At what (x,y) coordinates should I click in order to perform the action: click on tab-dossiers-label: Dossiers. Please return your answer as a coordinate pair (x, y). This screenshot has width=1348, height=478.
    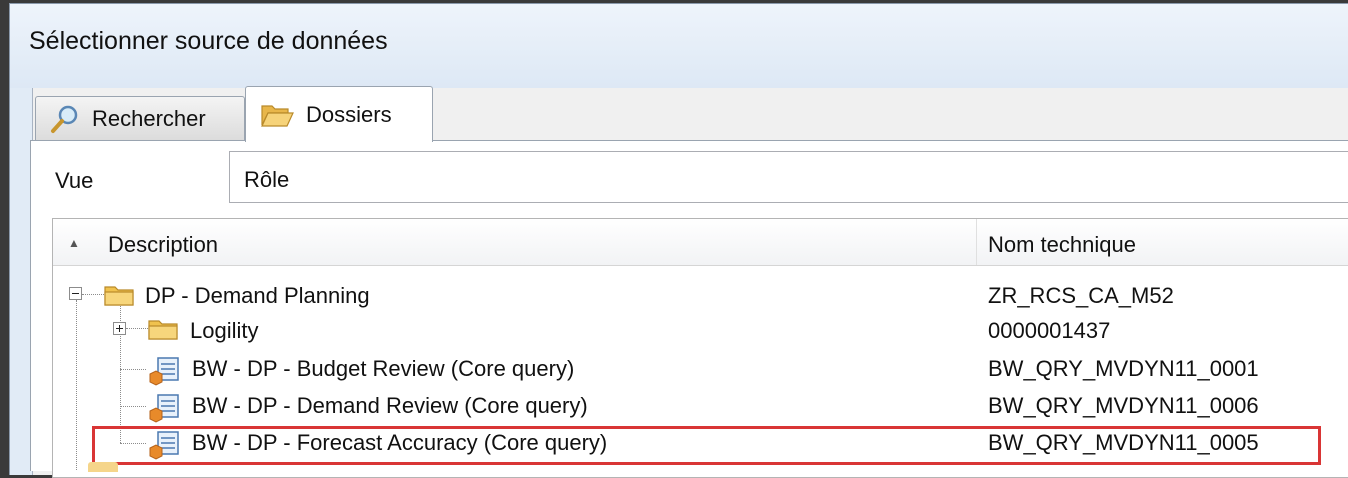
    Looking at the image, I should click on (349, 114).